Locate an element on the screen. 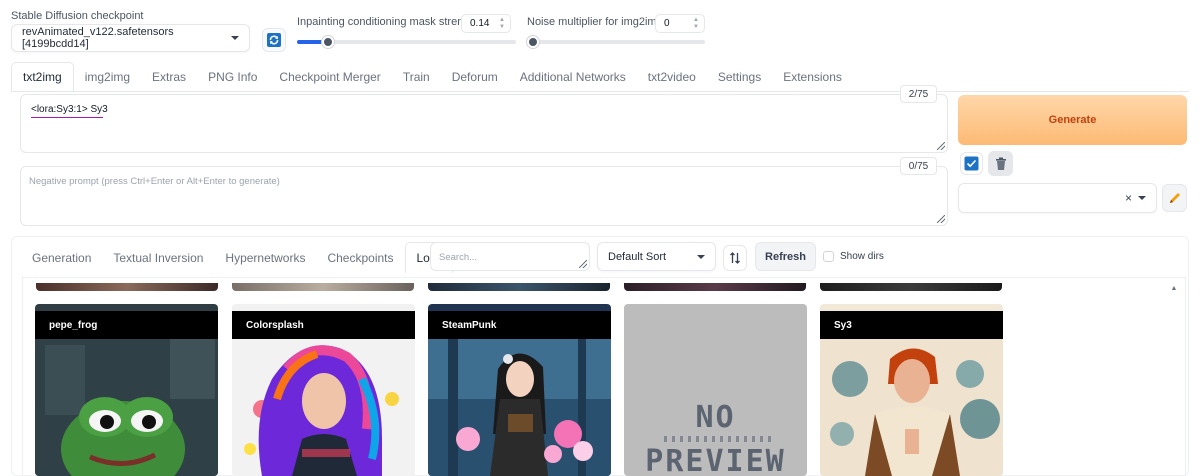  lora-card: SteamPunk is located at coordinates (519, 390).